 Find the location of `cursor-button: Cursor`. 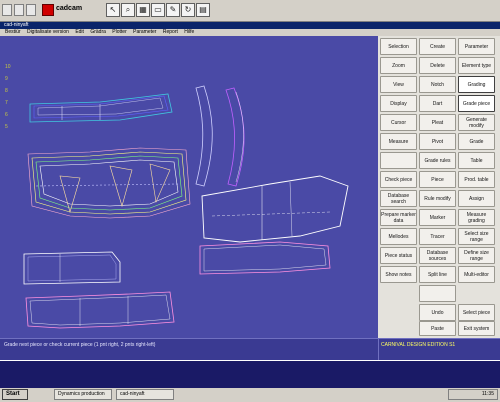

cursor-button: Cursor is located at coordinates (398, 122).